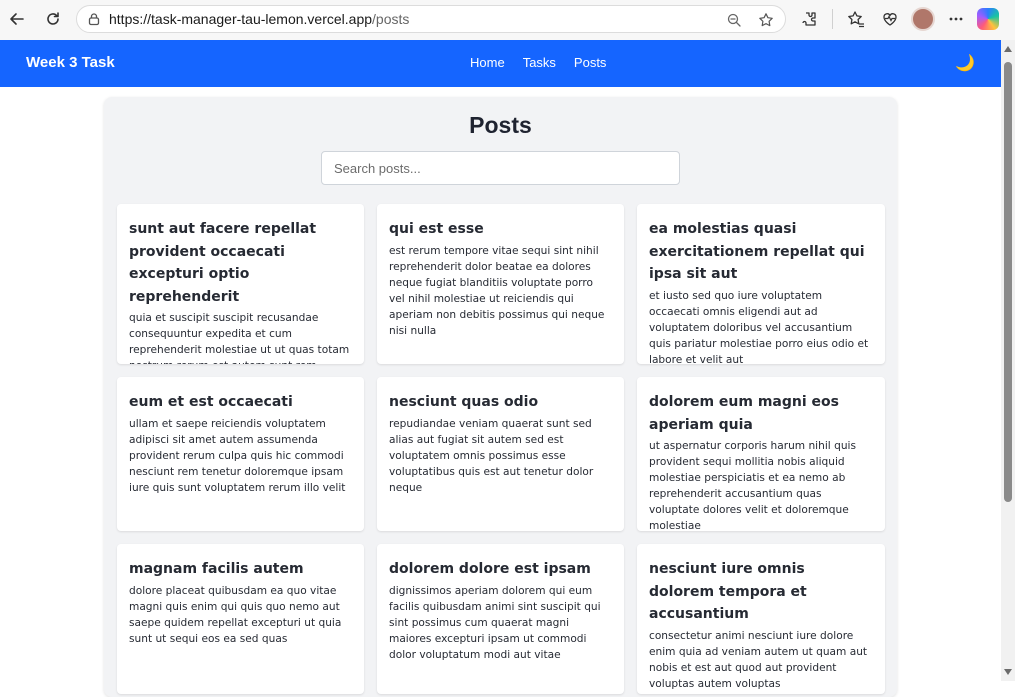 The image size is (1015, 697). I want to click on nav-link-tasks: Tasks, so click(539, 62).